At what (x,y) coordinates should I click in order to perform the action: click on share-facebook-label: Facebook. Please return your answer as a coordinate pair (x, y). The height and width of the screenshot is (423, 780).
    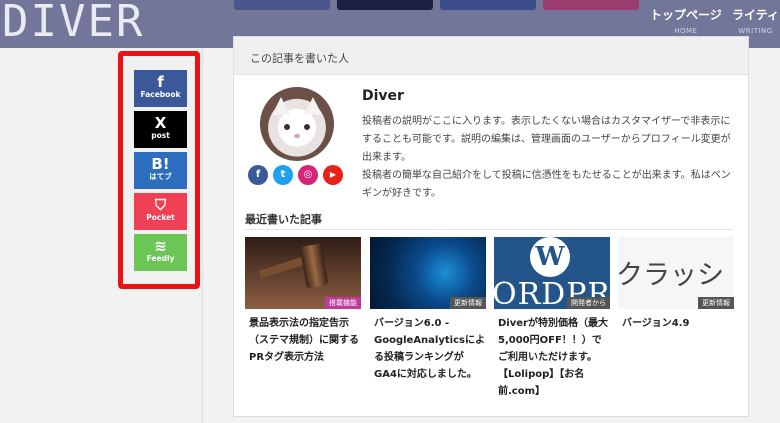
    Looking at the image, I should click on (160, 94).